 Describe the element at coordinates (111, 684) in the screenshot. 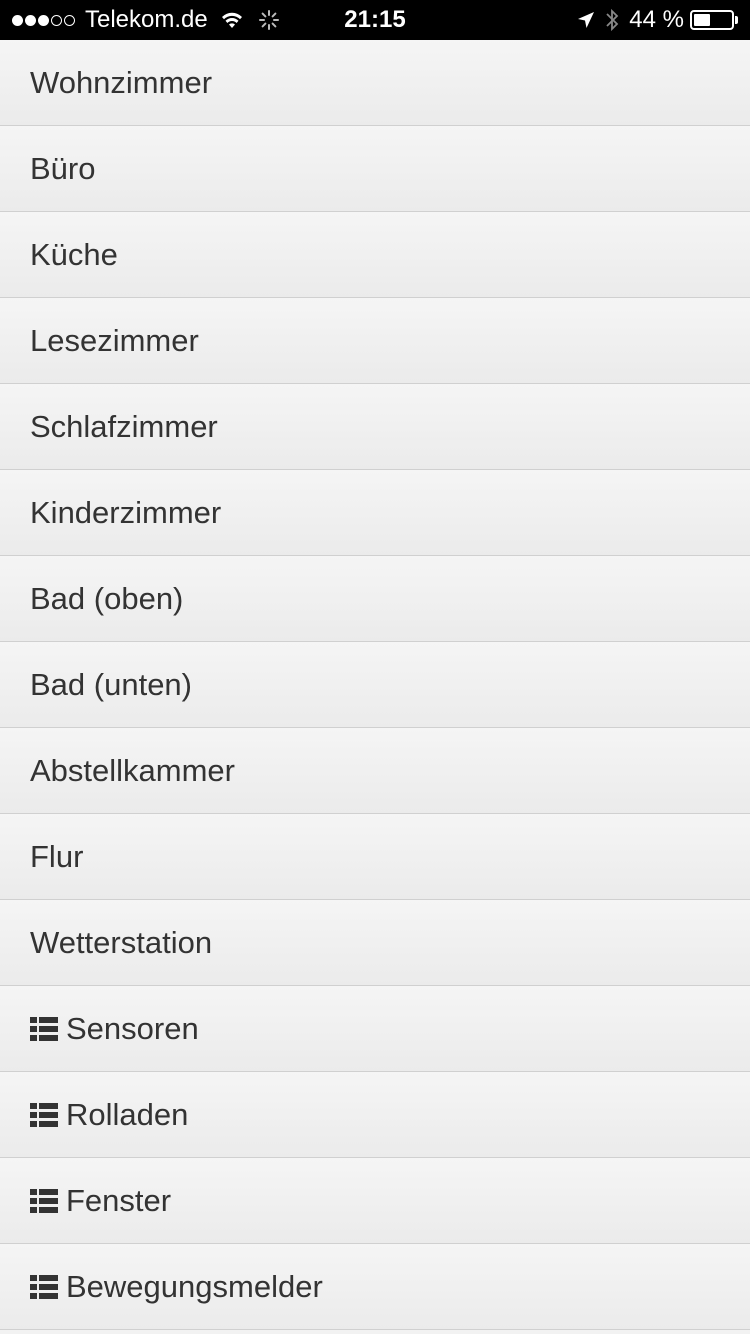

I see `menu-item-label: Bad (unten)` at that location.